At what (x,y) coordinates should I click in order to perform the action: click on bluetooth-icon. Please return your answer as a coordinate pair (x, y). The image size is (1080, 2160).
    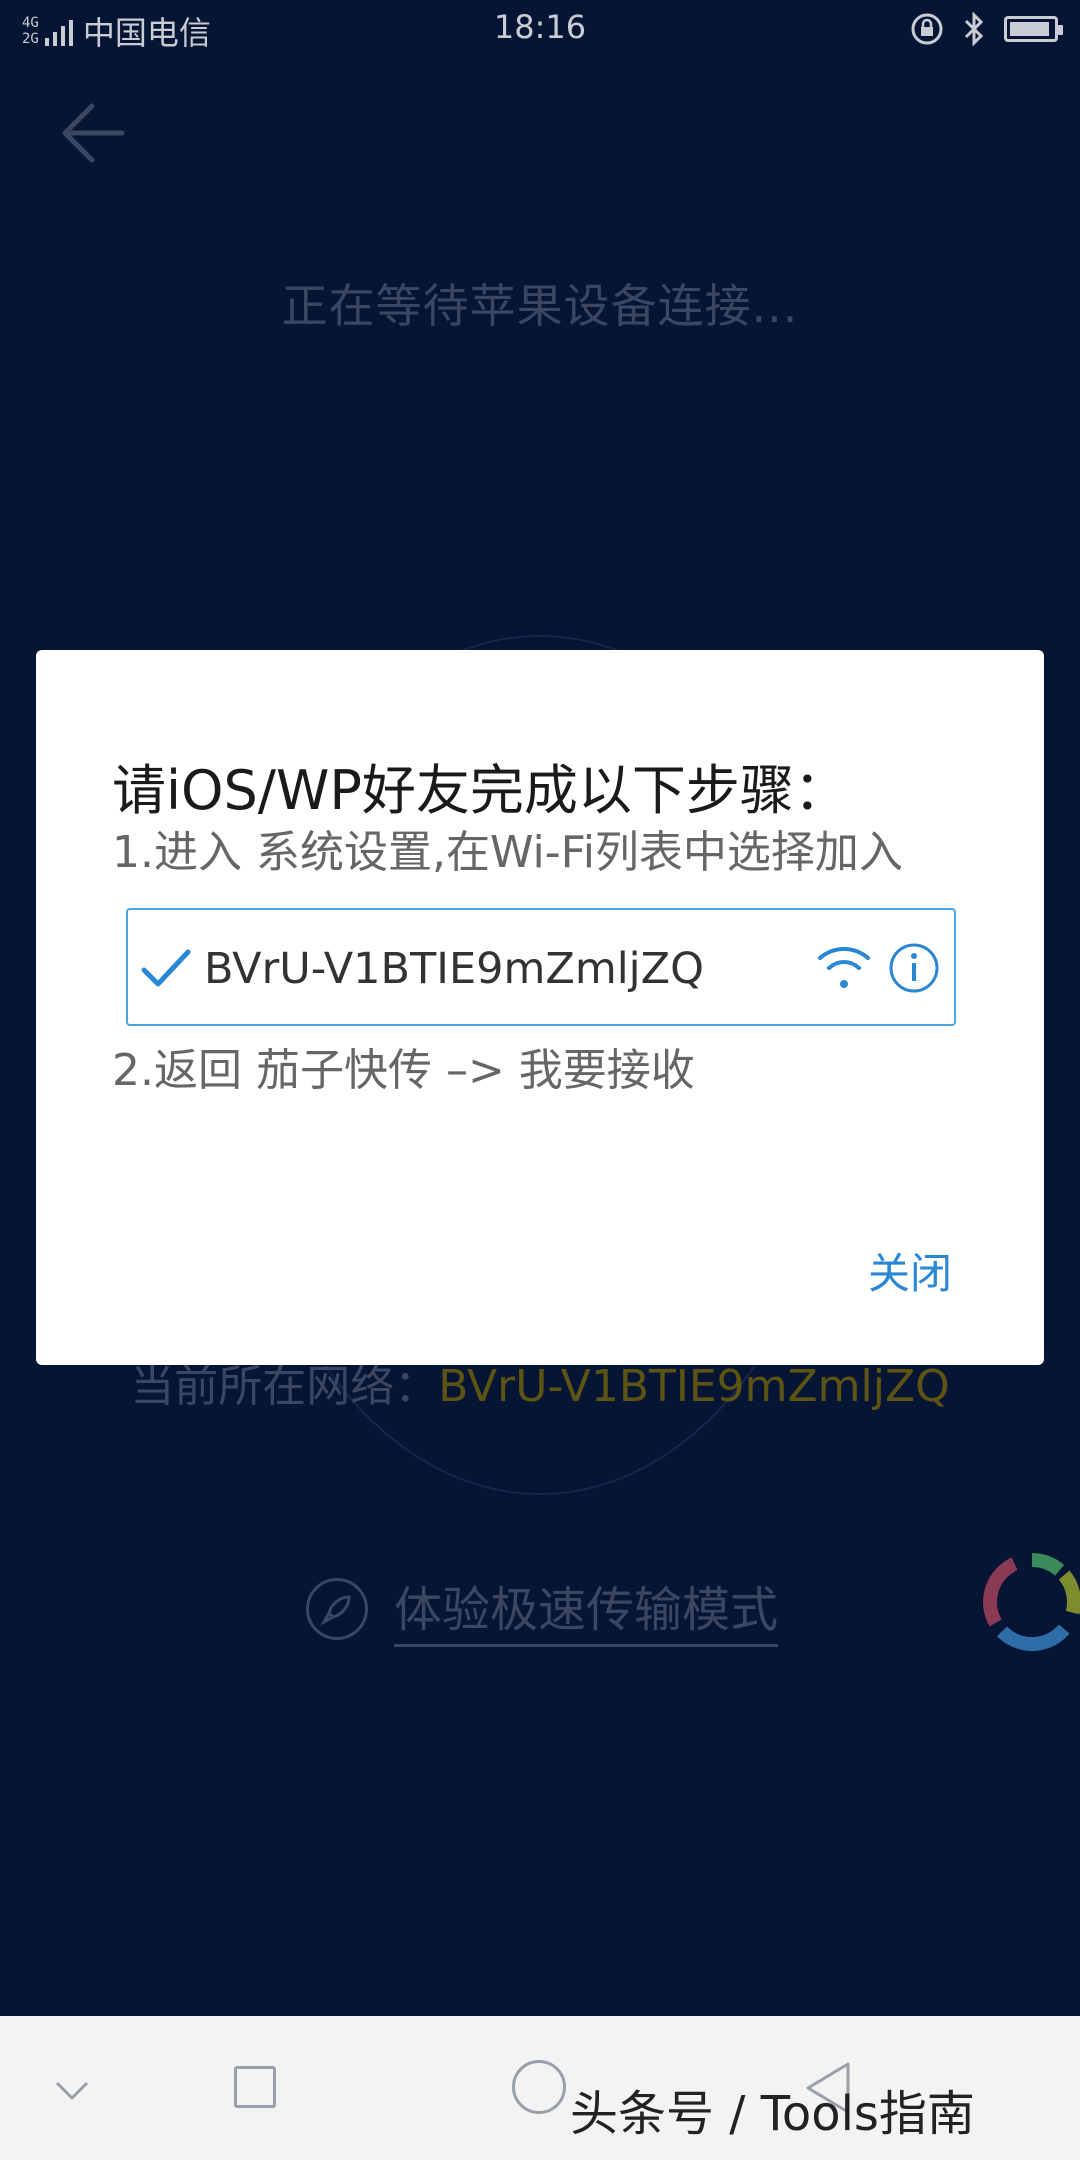
    Looking at the image, I should click on (974, 29).